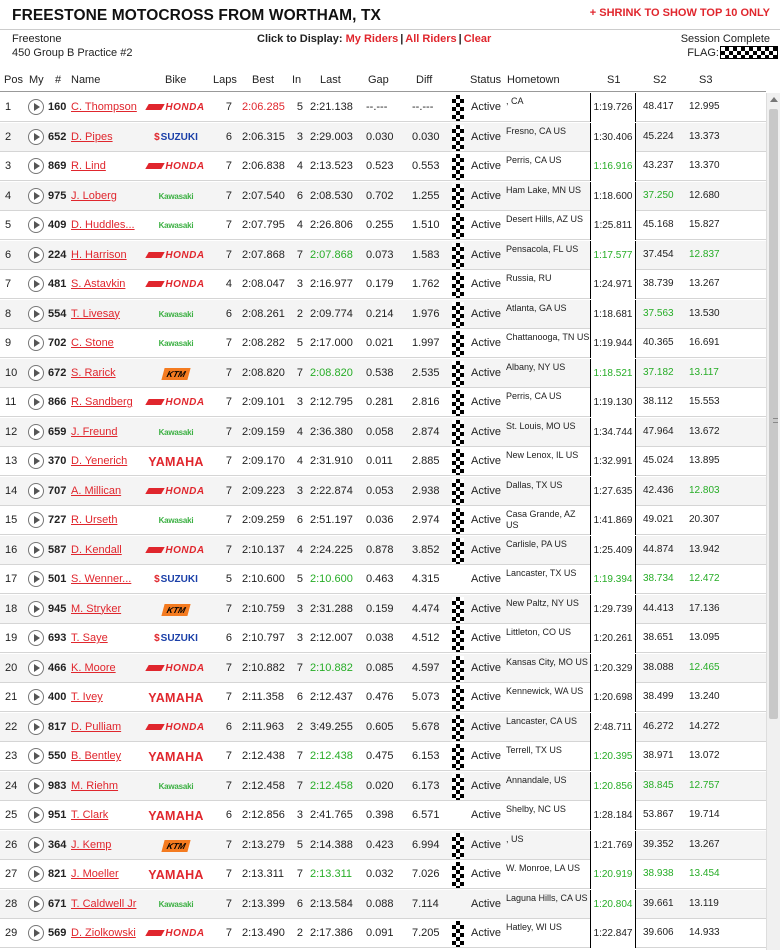  Describe the element at coordinates (225, 80) in the screenshot. I see `col-laps: Laps` at that location.